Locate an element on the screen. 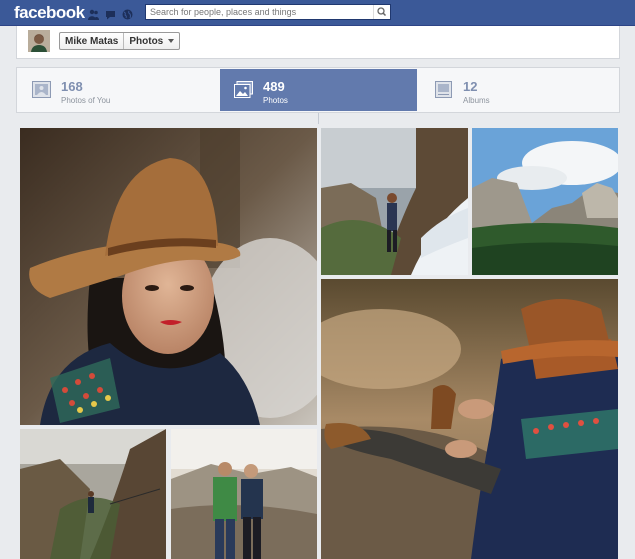 This screenshot has width=635, height=559. photos-of-you-count: 168 is located at coordinates (72, 86).